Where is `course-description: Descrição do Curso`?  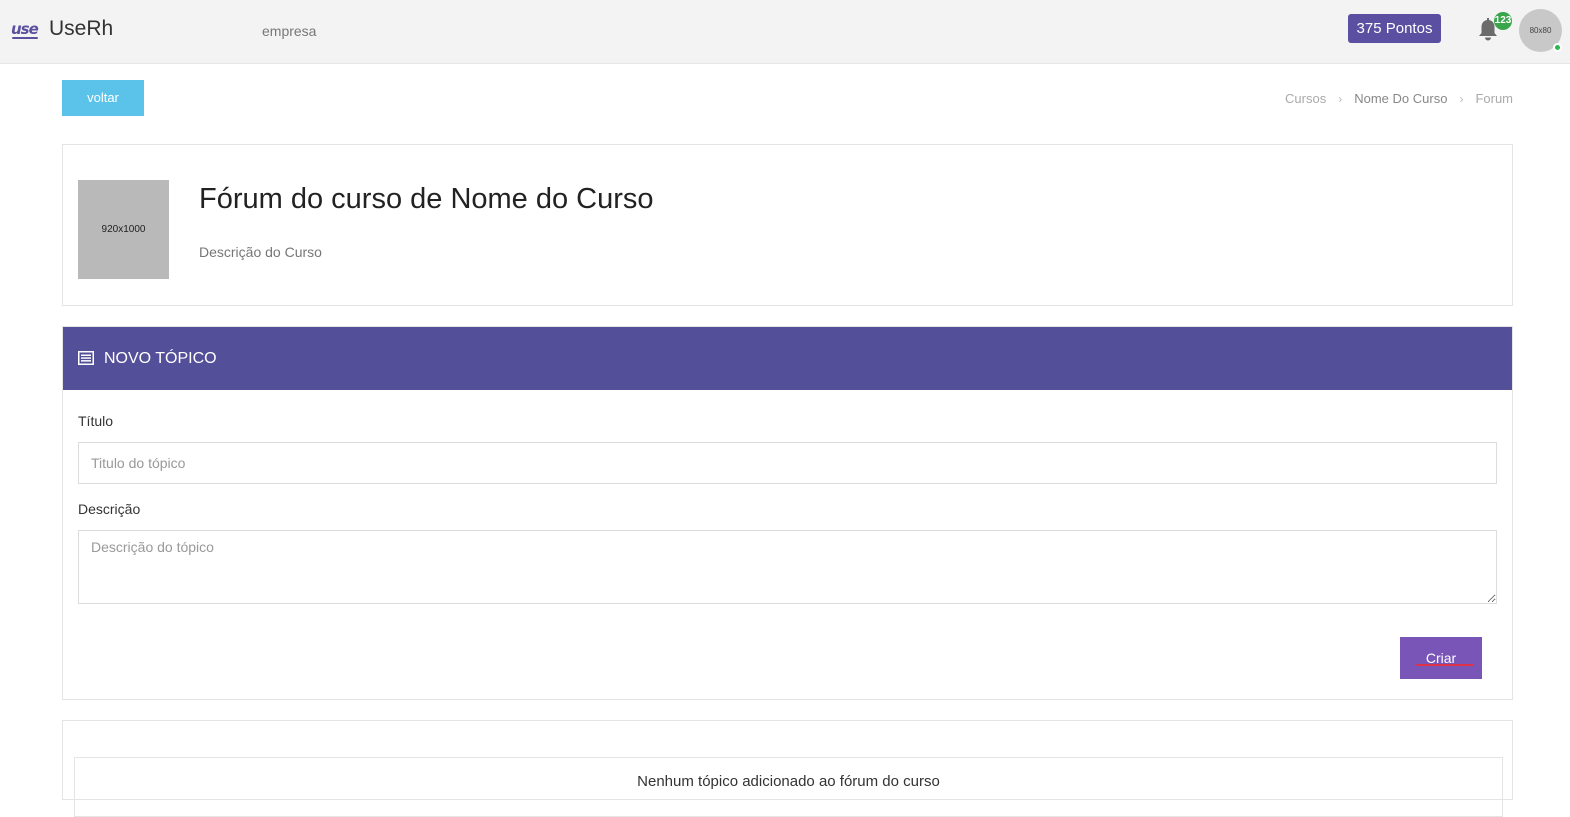 course-description: Descrição do Curso is located at coordinates (260, 252).